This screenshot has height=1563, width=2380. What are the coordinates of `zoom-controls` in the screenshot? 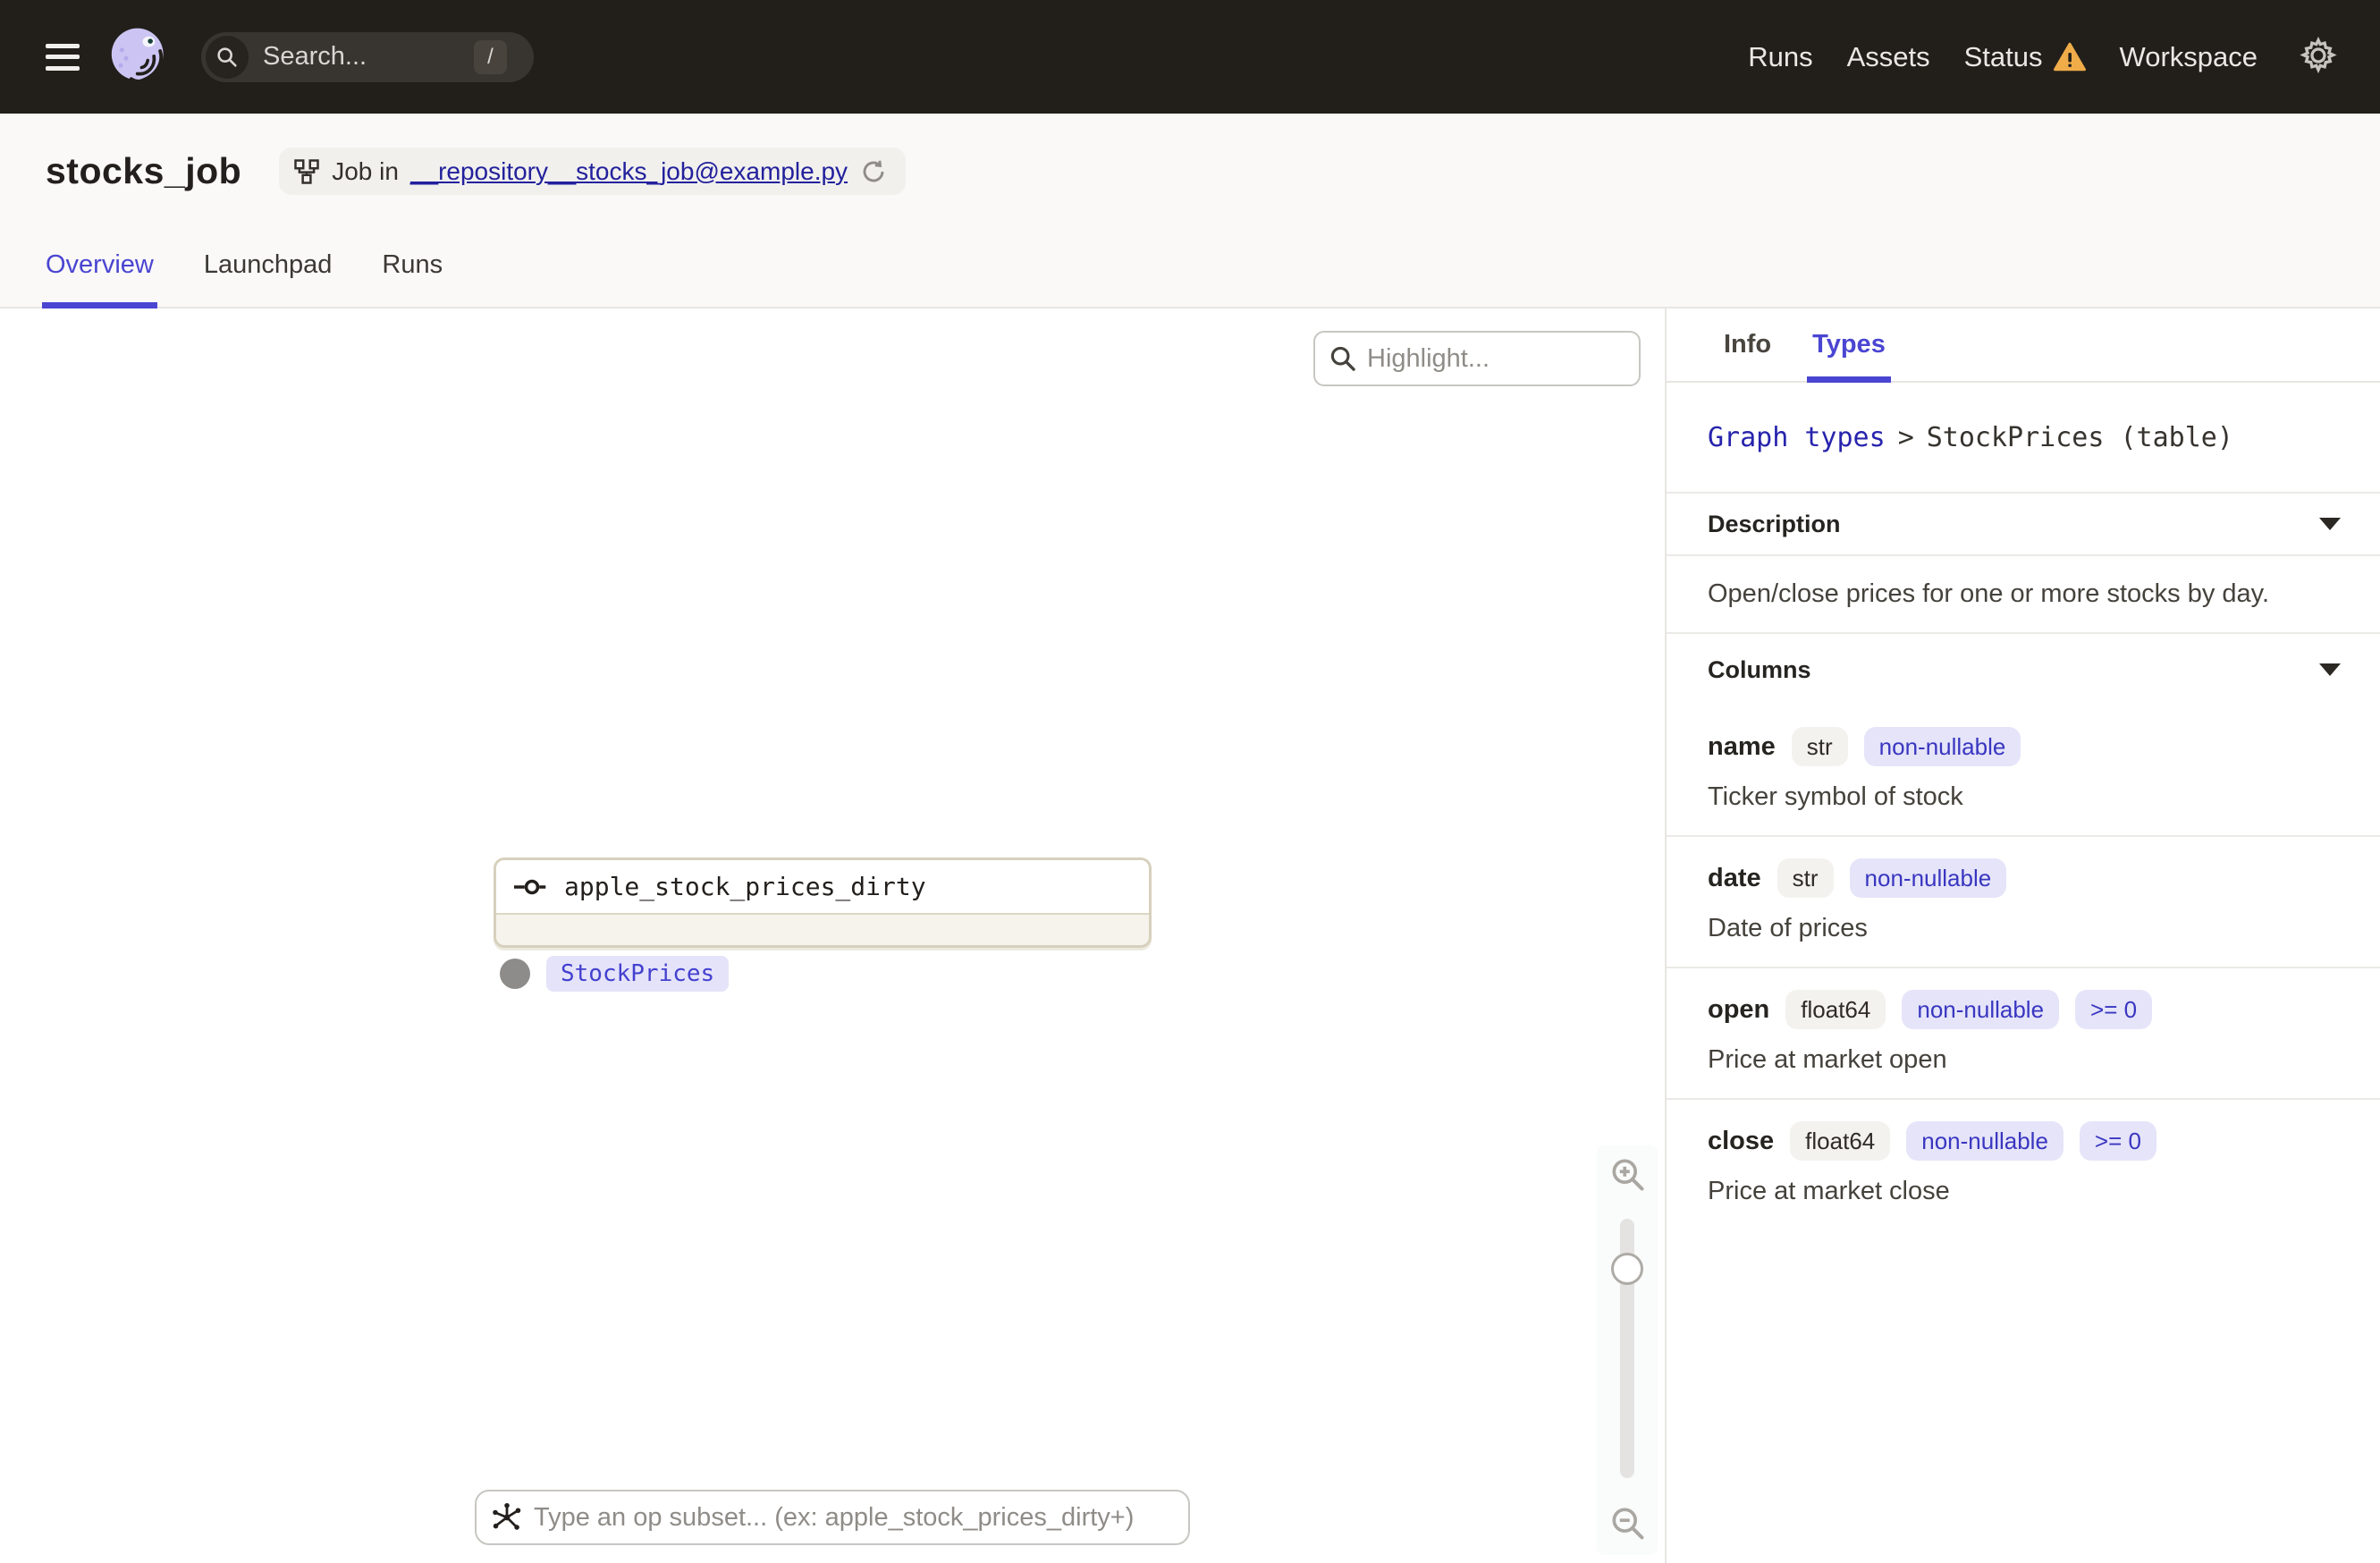 It's located at (1628, 1350).